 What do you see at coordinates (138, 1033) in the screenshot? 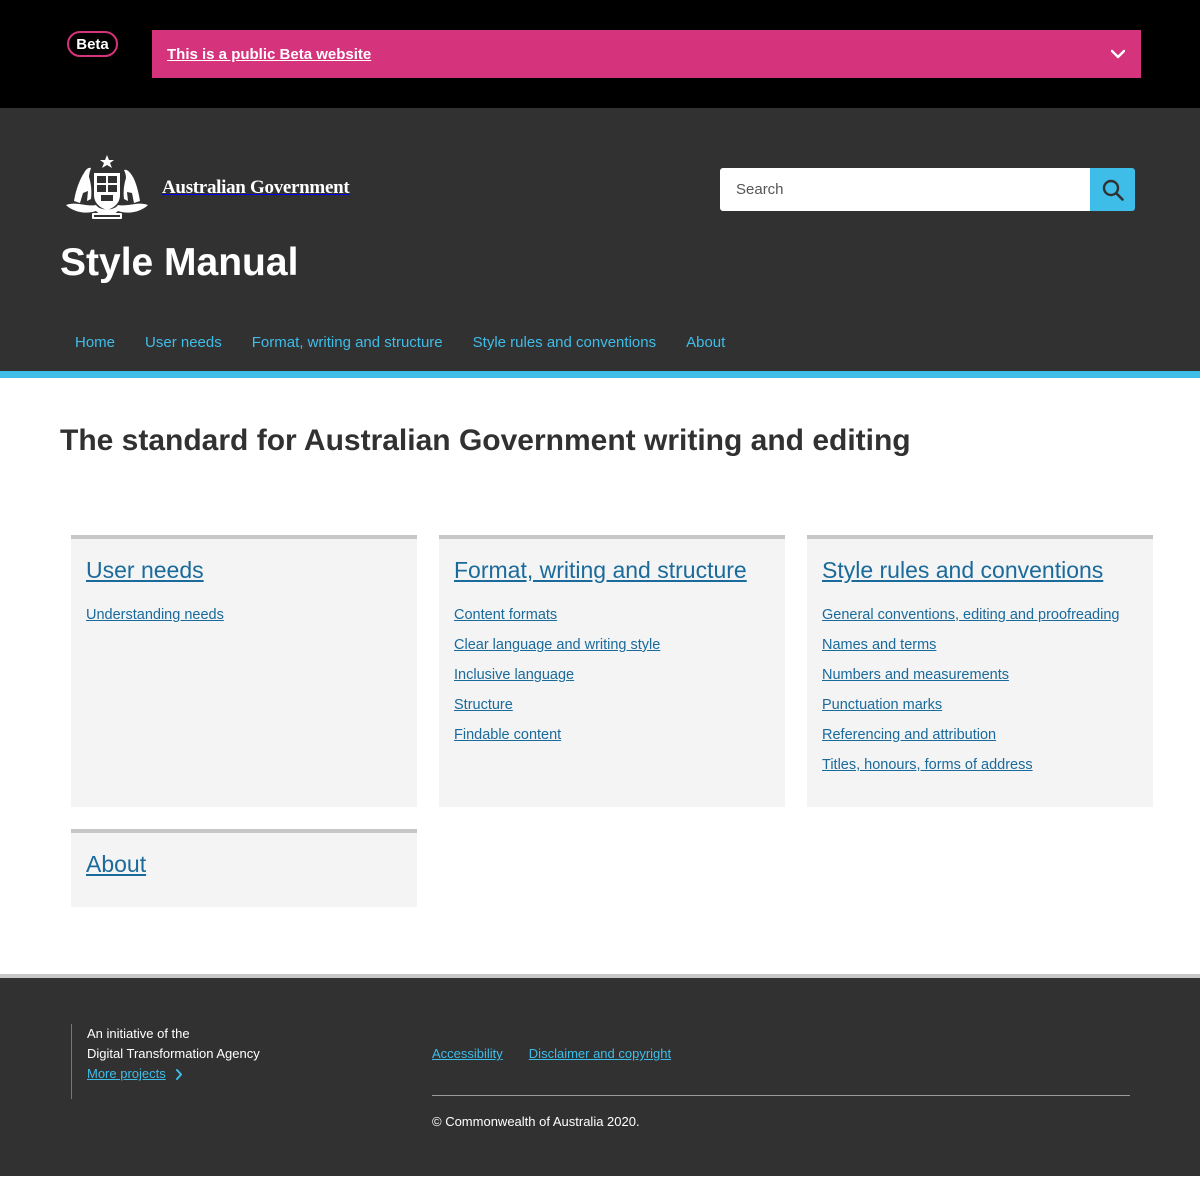
I see `footer-intro-line1: An initiative of the` at bounding box center [138, 1033].